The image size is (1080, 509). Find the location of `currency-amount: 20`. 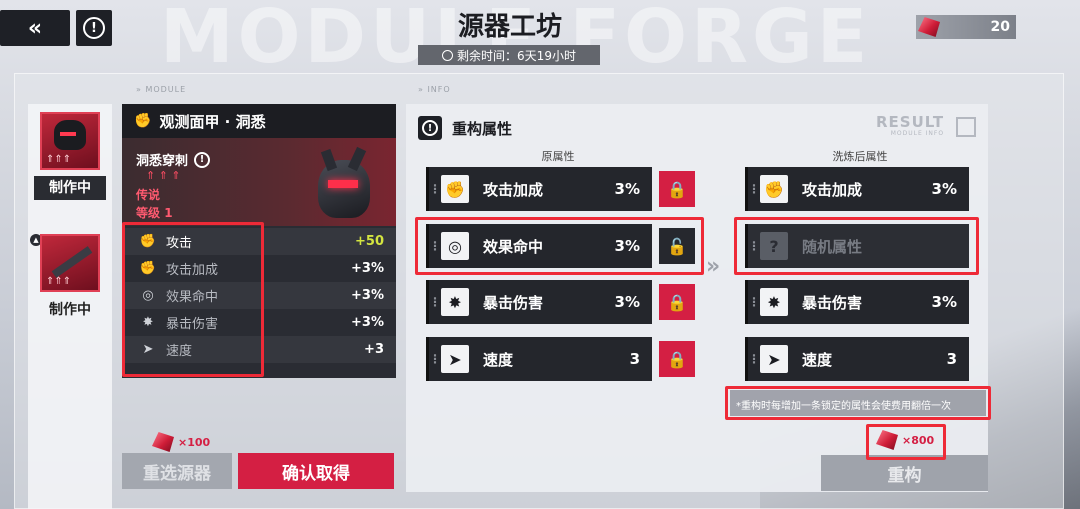

currency-amount: 20 is located at coordinates (1000, 27).